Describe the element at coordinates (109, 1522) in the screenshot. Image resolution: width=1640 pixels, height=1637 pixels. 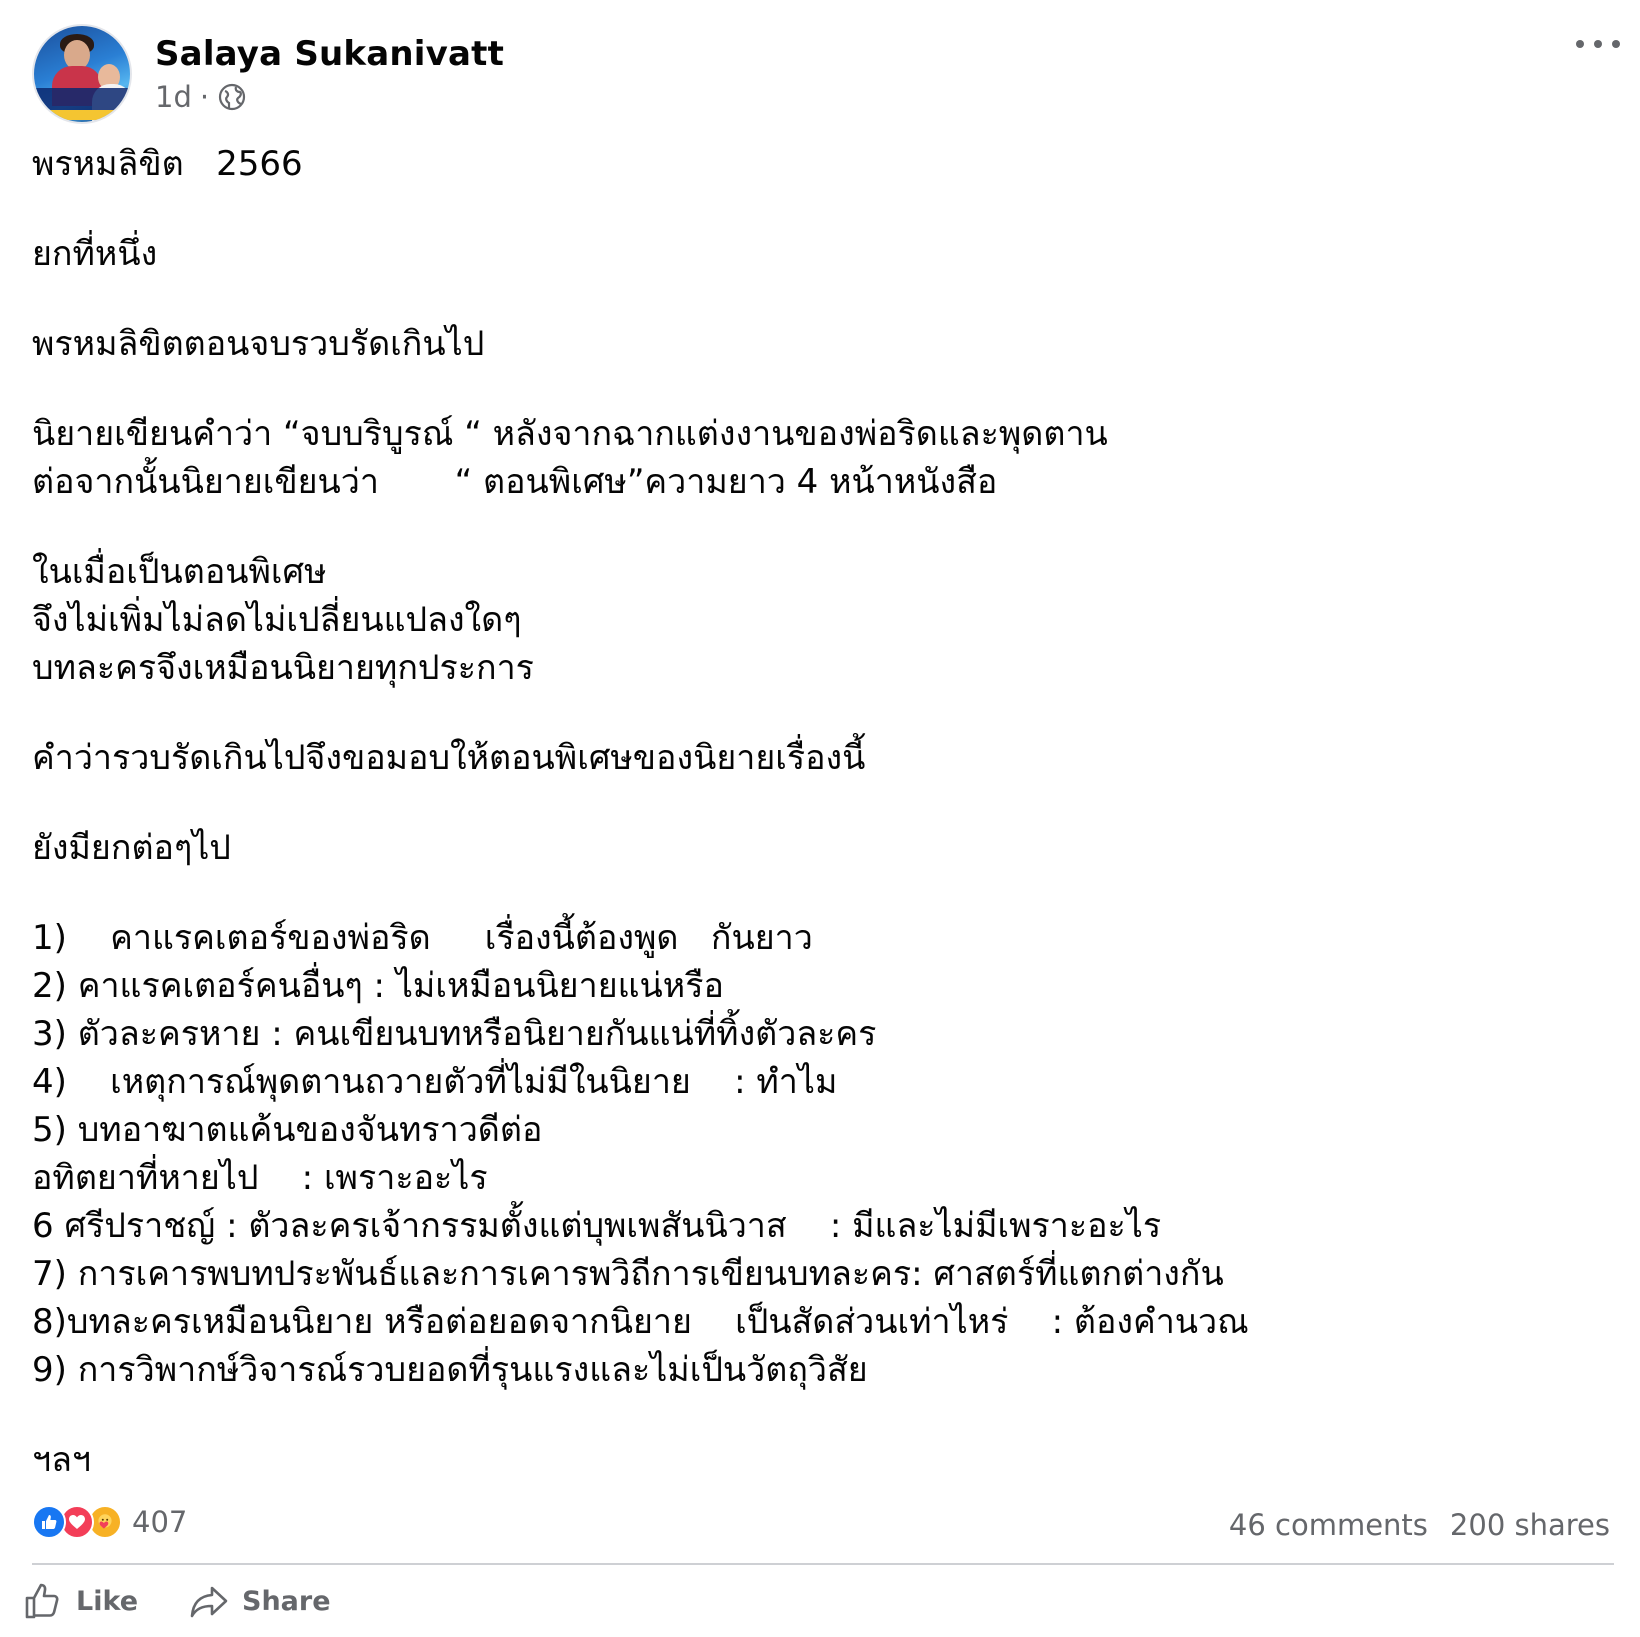
I see `reaction-summary: 407` at that location.